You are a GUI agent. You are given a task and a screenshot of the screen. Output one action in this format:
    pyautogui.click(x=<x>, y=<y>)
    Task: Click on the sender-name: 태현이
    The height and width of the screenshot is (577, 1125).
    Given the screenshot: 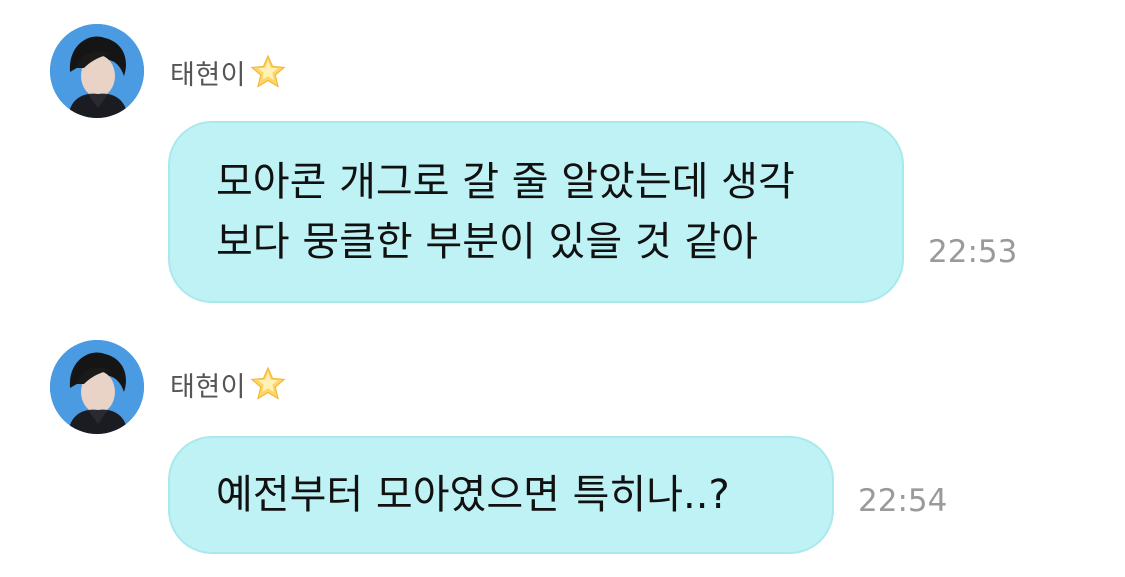 What is the action you would take?
    pyautogui.click(x=208, y=387)
    